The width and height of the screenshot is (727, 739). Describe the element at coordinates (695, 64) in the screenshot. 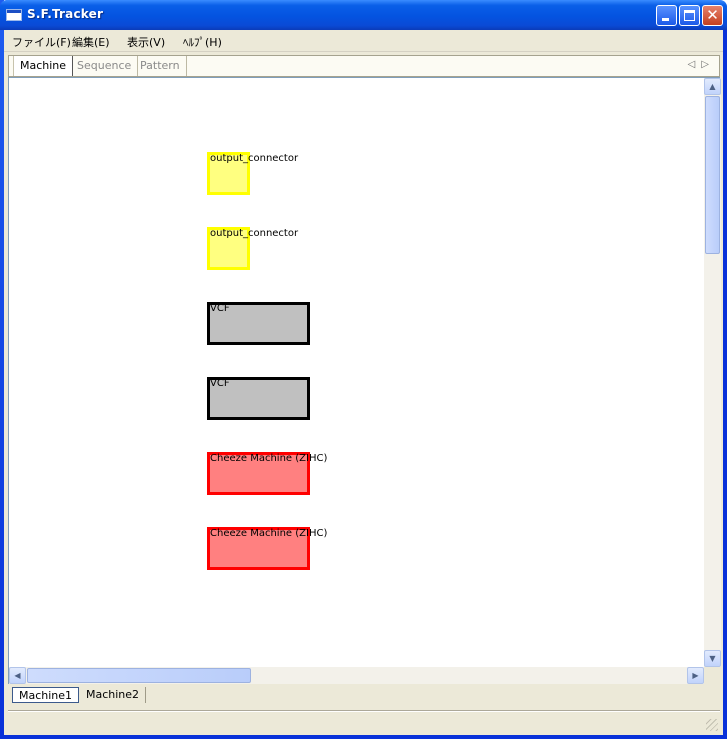

I see `tab-scroll-left-icon: ◁` at that location.